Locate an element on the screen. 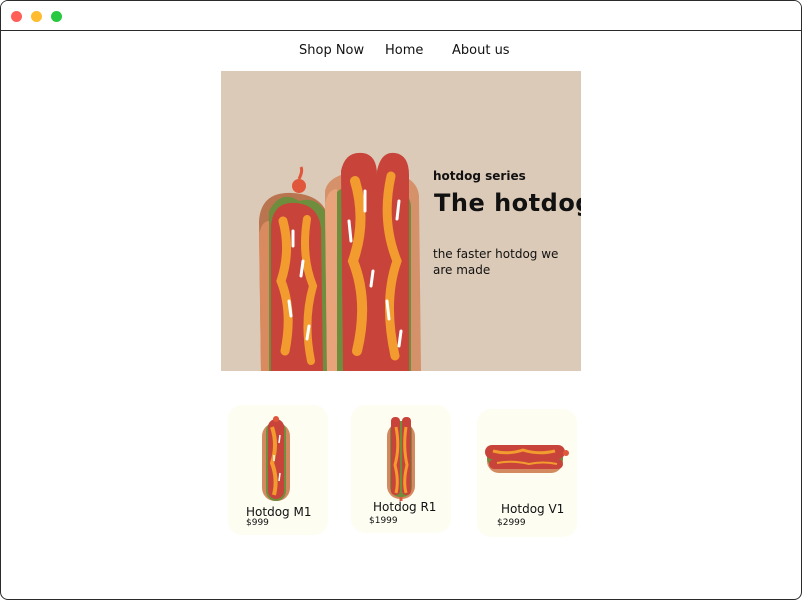 This screenshot has width=803, height=601. product-card-hotdog-m1: Hotdog M1 $999 is located at coordinates (278, 470).